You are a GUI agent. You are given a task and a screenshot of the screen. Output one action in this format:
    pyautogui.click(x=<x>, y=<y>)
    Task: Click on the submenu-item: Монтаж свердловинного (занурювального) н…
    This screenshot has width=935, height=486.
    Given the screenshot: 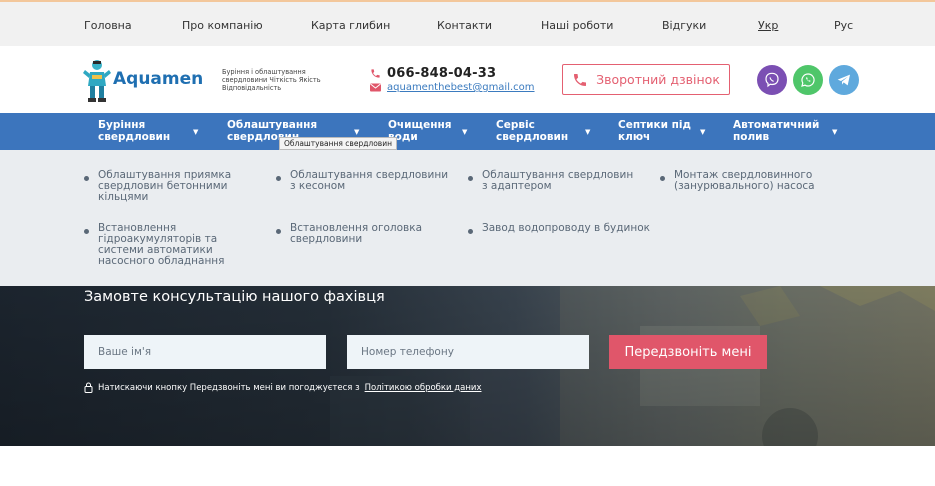 What is the action you would take?
    pyautogui.click(x=754, y=181)
    